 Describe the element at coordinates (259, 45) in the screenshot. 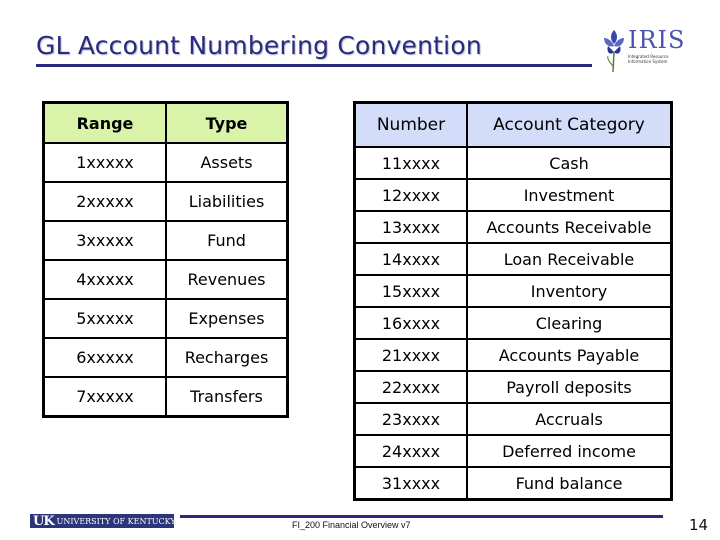

I see `slide-title: GL Account Numbering Convention` at that location.